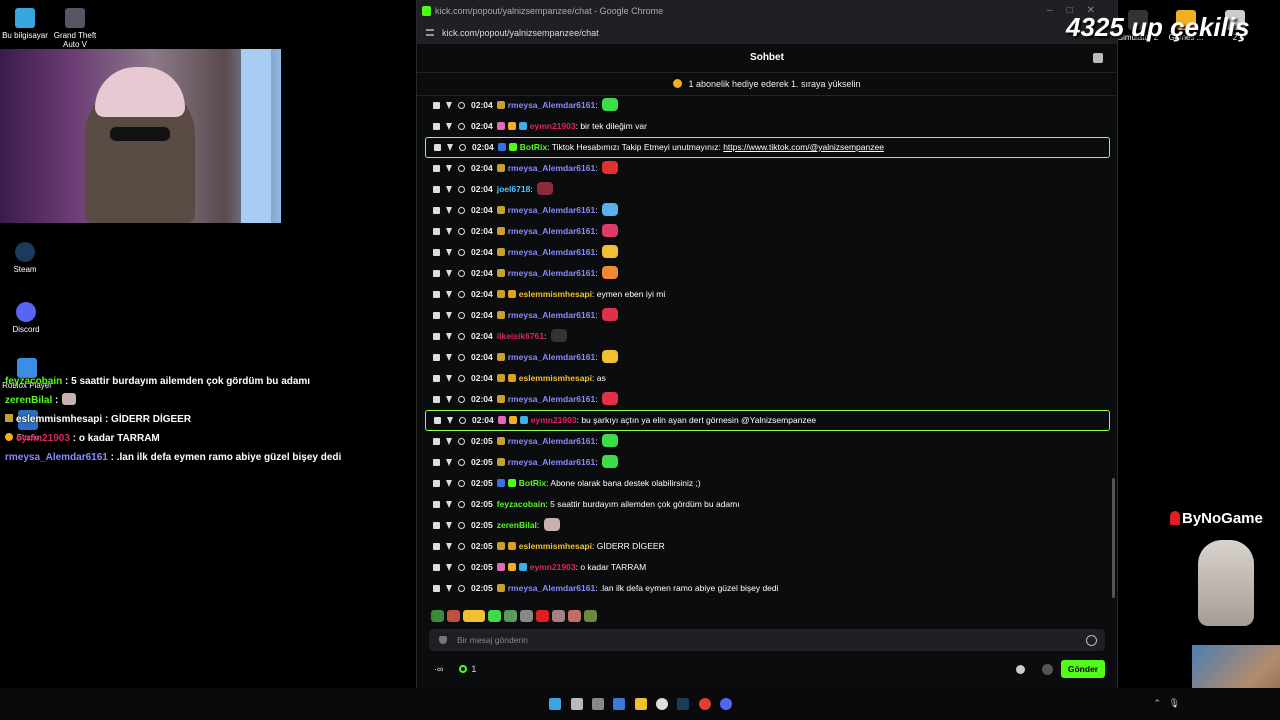  Describe the element at coordinates (803, 147) in the screenshot. I see `message-link: https://www.tiktok.com/@yalnizsempanzee` at that location.